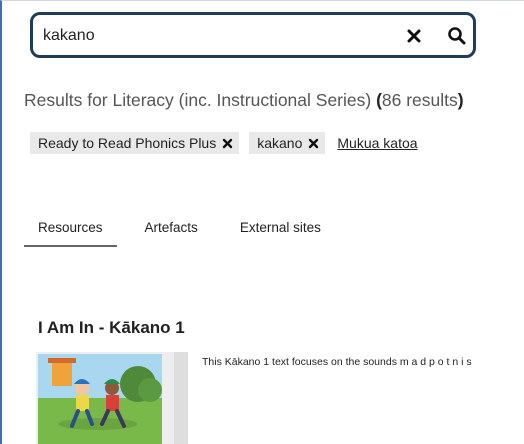 Image resolution: width=524 pixels, height=444 pixels. Describe the element at coordinates (70, 231) in the screenshot. I see `tab-resources: Resources` at that location.